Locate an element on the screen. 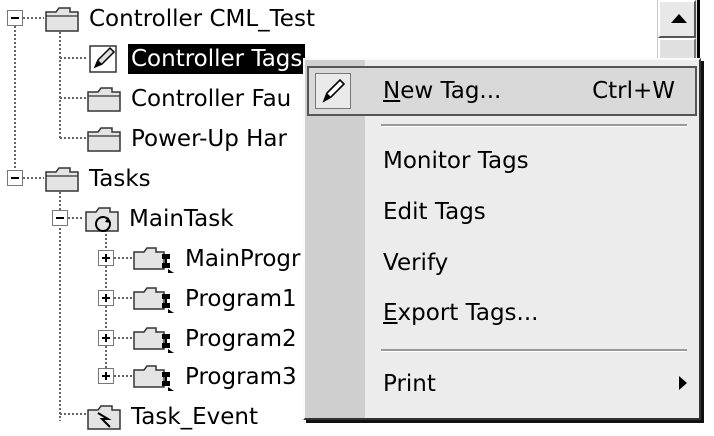 Image resolution: width=714 pixels, height=436 pixels. expand-program3-button is located at coordinates (106, 376).